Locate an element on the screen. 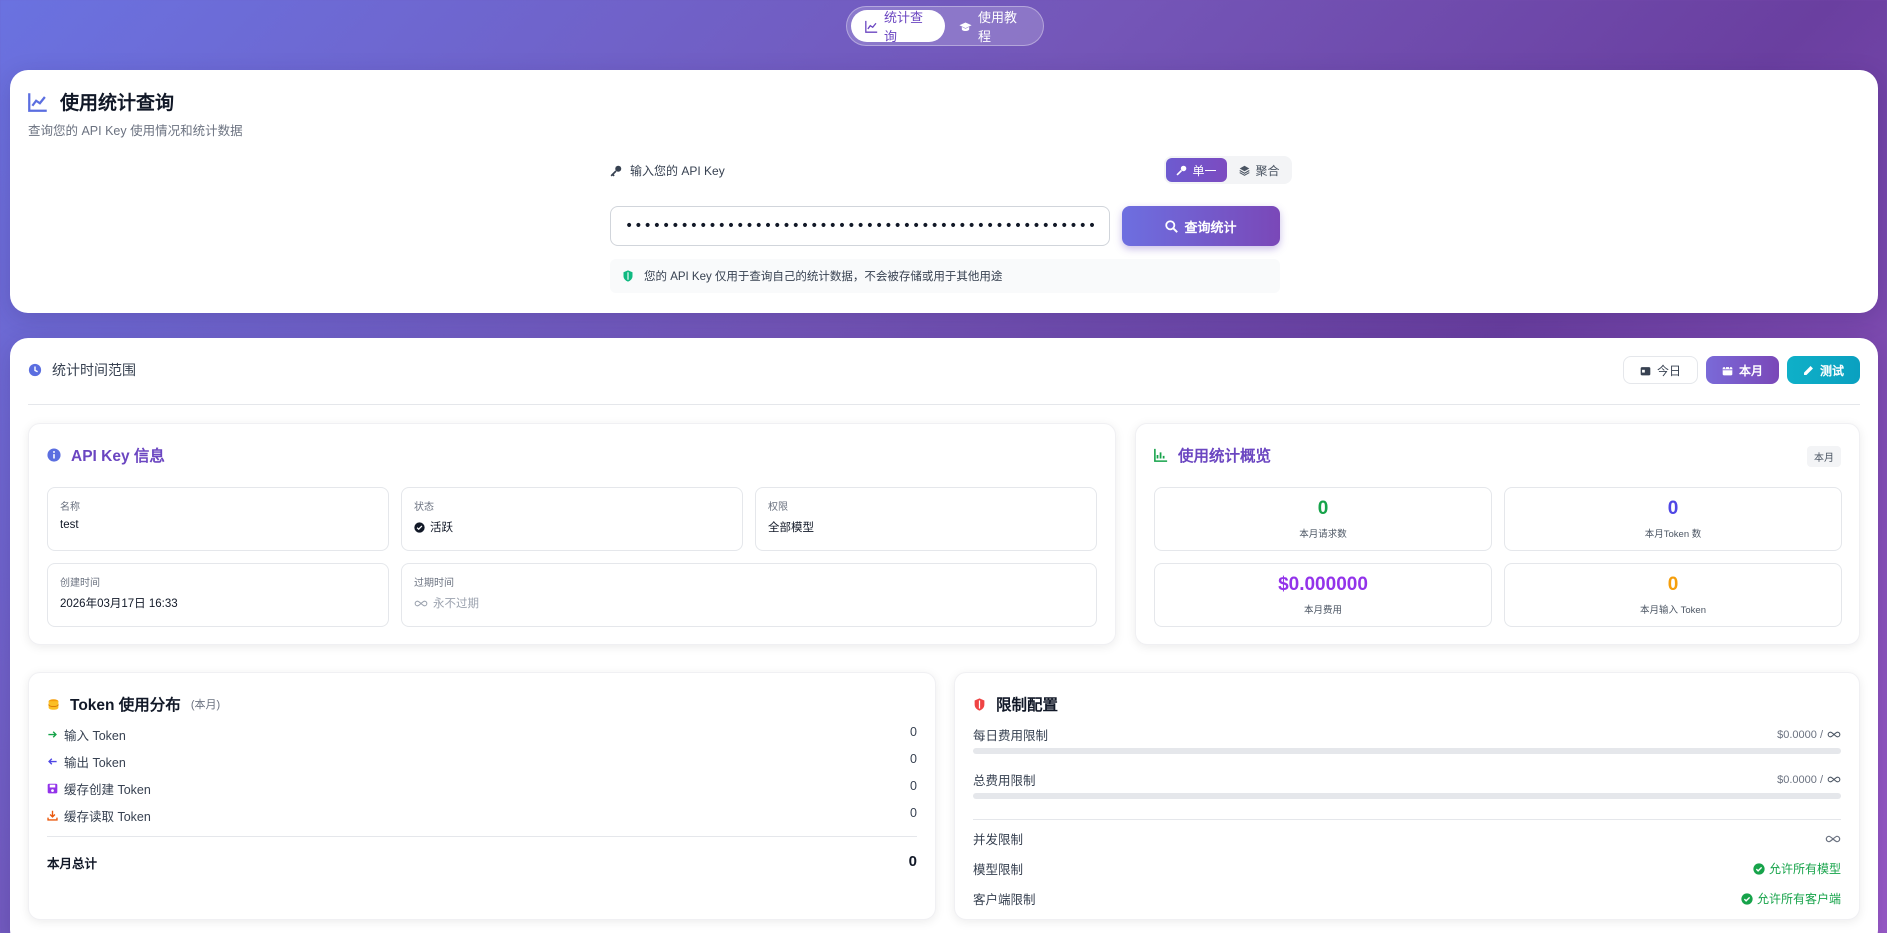  limit-daily-value-row: $0.0000 / is located at coordinates (1809, 735).